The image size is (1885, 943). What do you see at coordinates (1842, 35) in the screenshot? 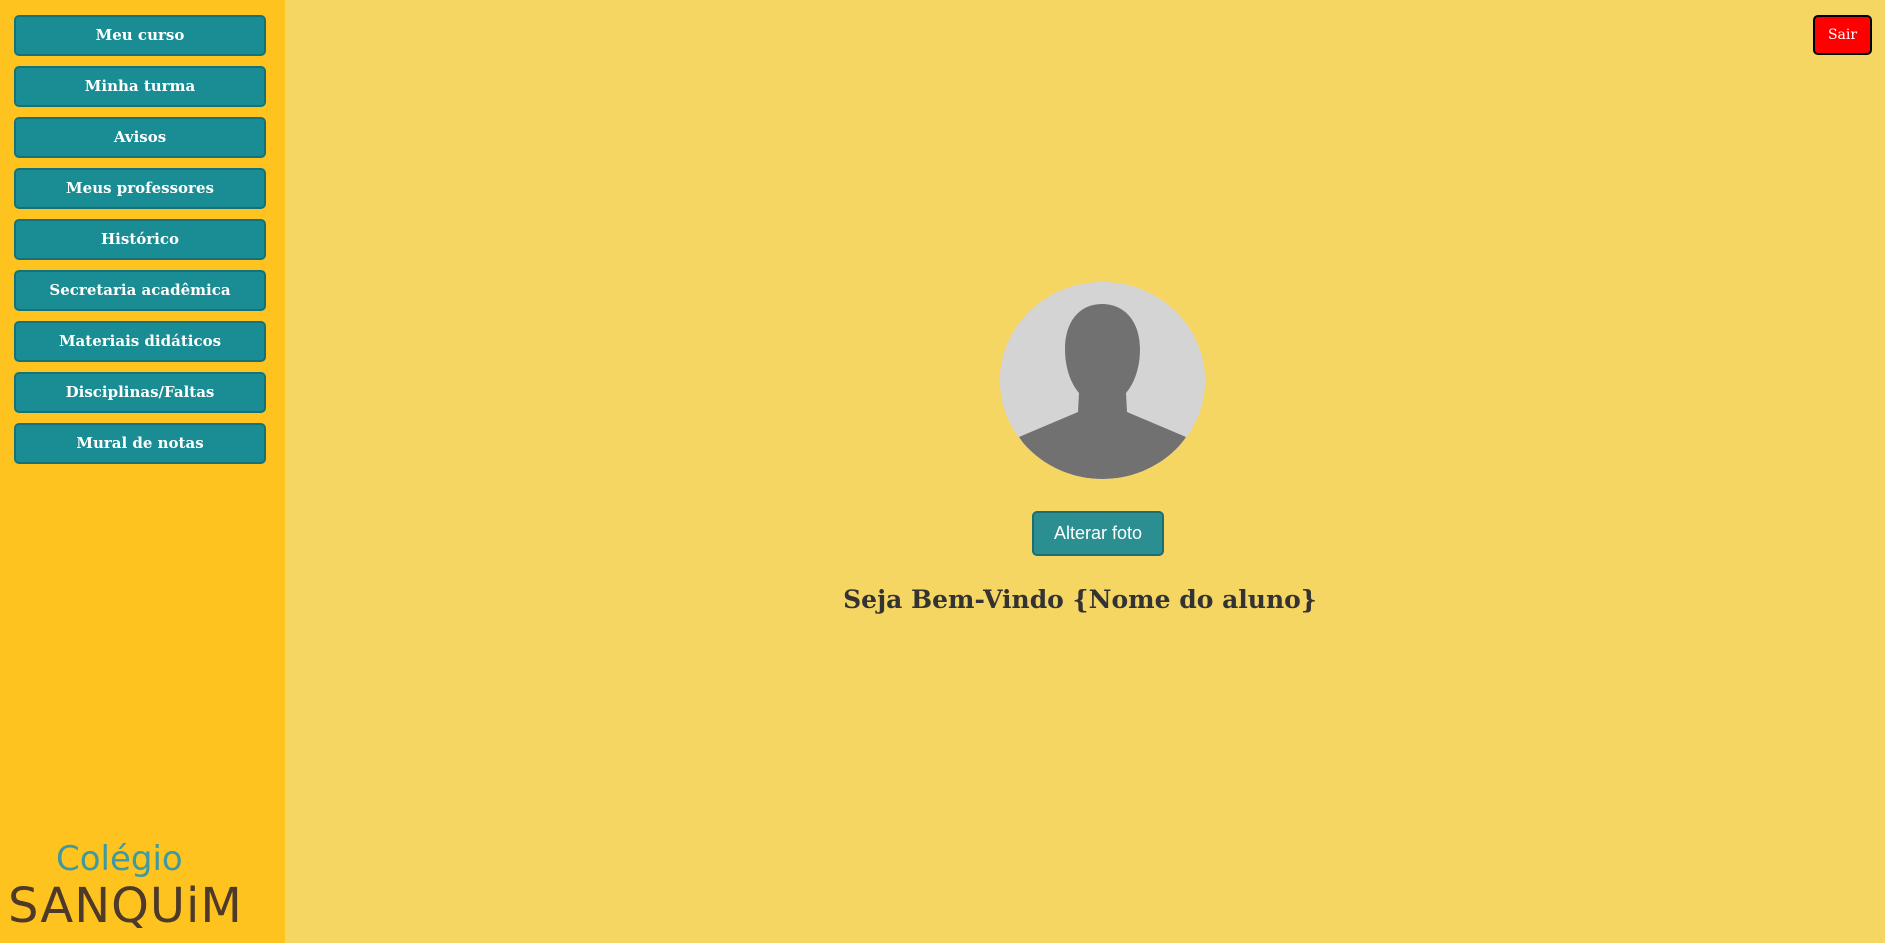
I see `logout-button: Sair` at bounding box center [1842, 35].